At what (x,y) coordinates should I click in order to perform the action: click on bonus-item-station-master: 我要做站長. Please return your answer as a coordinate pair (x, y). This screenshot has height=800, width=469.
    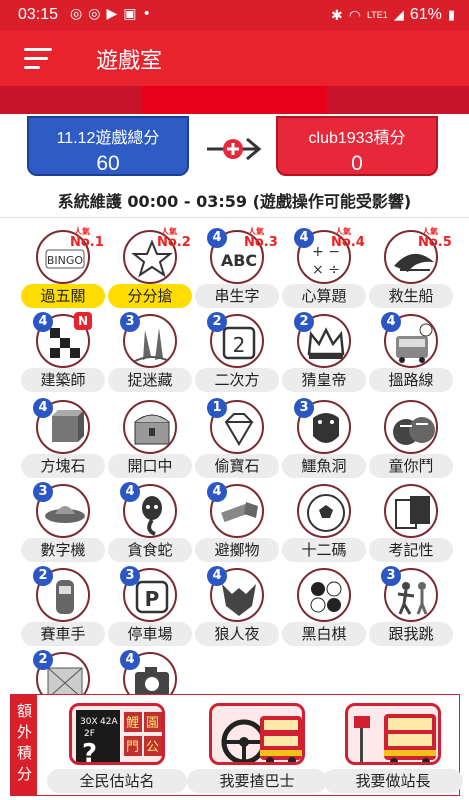
    Looking at the image, I should click on (393, 747).